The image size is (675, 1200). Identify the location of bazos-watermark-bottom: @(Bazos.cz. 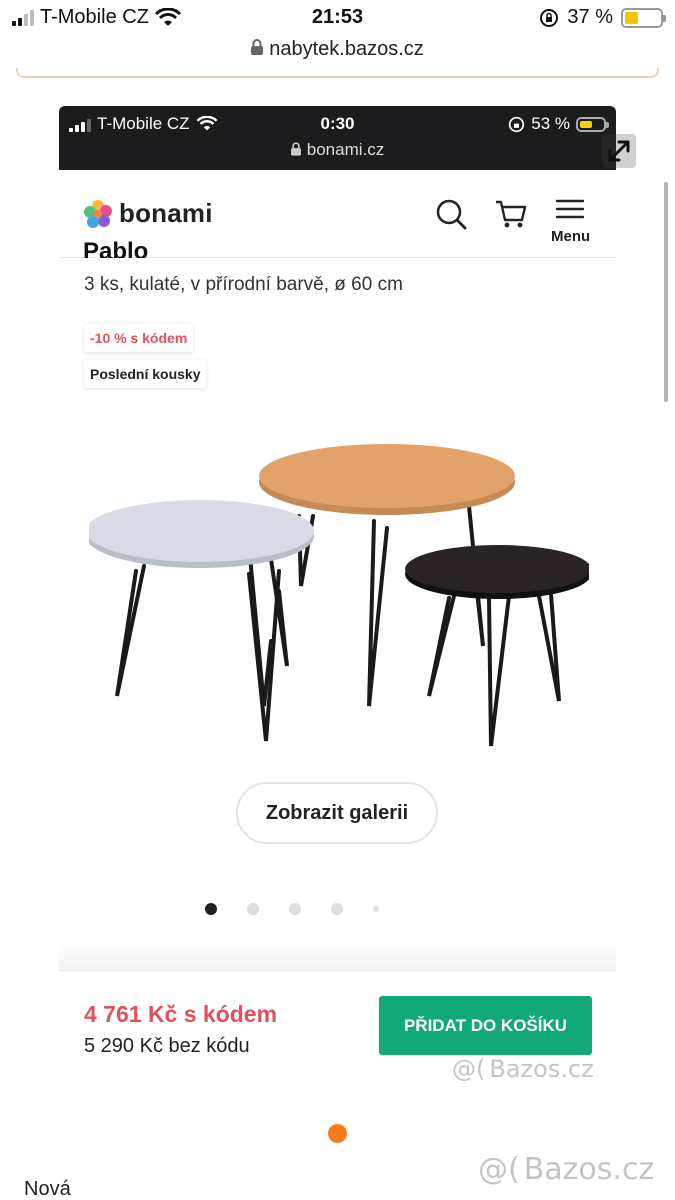
(566, 1169).